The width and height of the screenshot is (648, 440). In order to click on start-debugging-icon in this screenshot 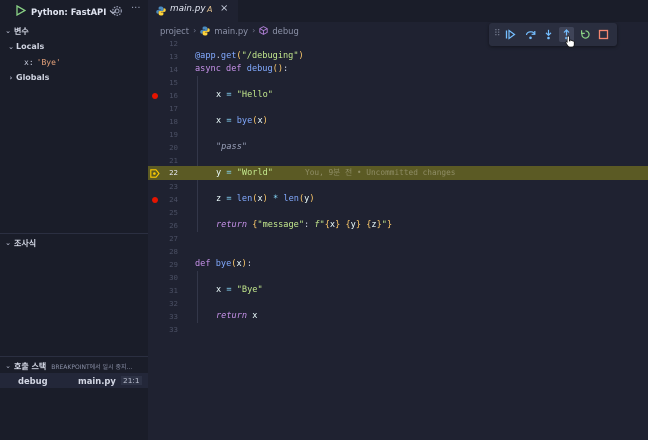, I will do `click(21, 10)`.